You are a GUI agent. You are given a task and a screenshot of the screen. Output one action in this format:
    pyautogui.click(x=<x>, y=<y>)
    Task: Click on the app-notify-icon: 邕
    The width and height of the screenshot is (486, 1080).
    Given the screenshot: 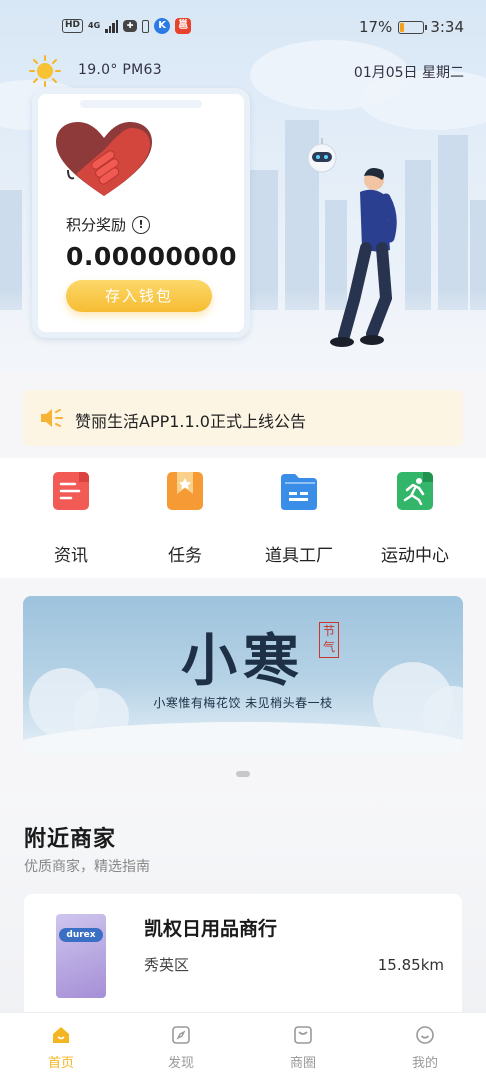 What is the action you would take?
    pyautogui.click(x=183, y=26)
    